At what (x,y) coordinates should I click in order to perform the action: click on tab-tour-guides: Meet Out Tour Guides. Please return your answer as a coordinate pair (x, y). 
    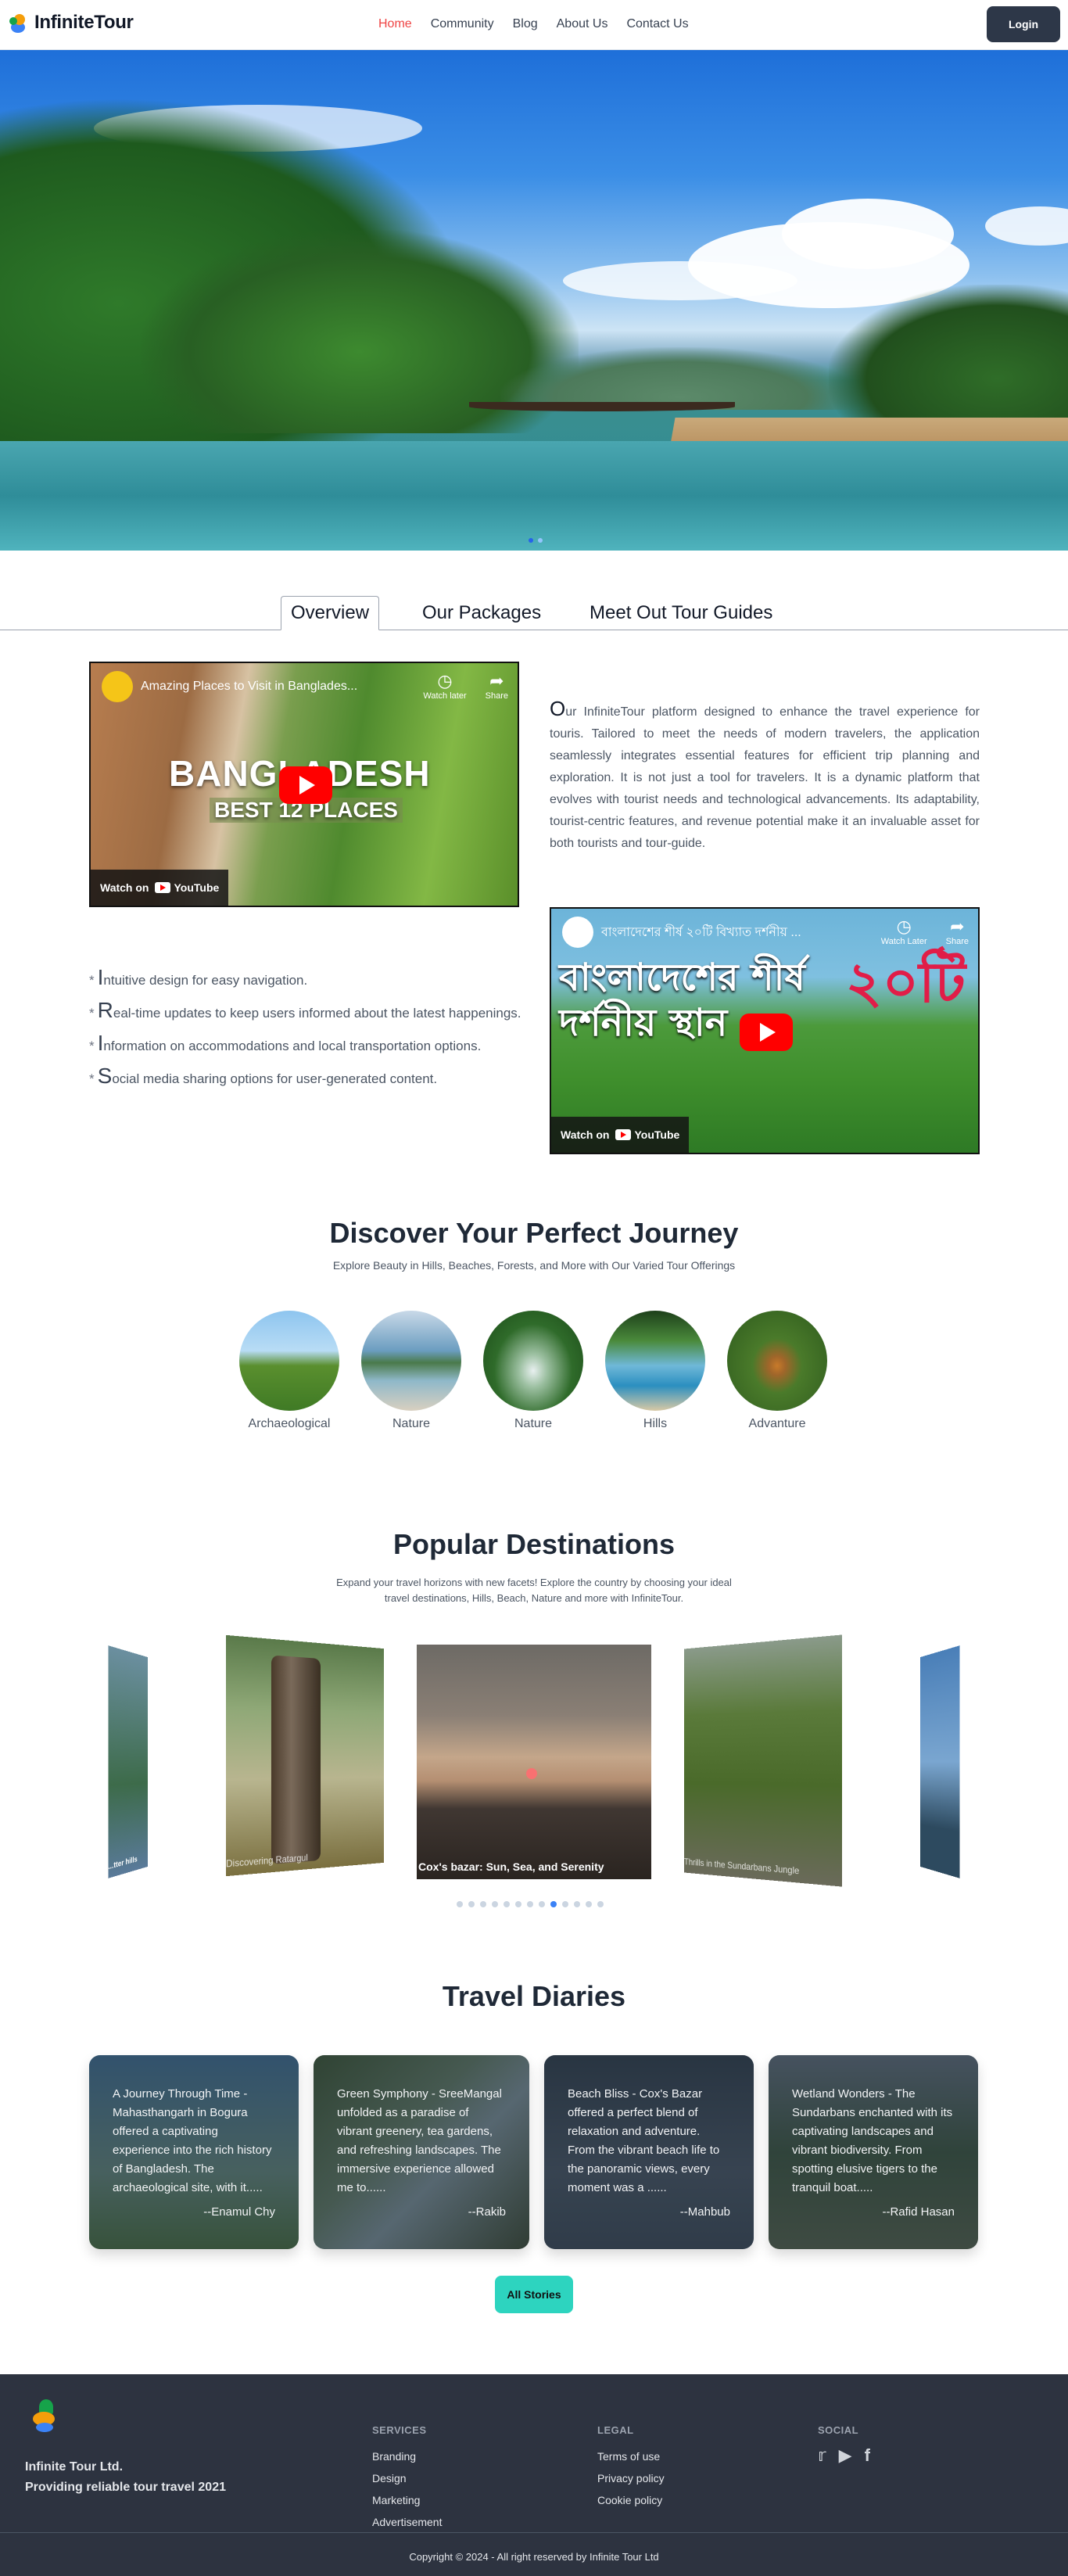
    Looking at the image, I should click on (681, 613).